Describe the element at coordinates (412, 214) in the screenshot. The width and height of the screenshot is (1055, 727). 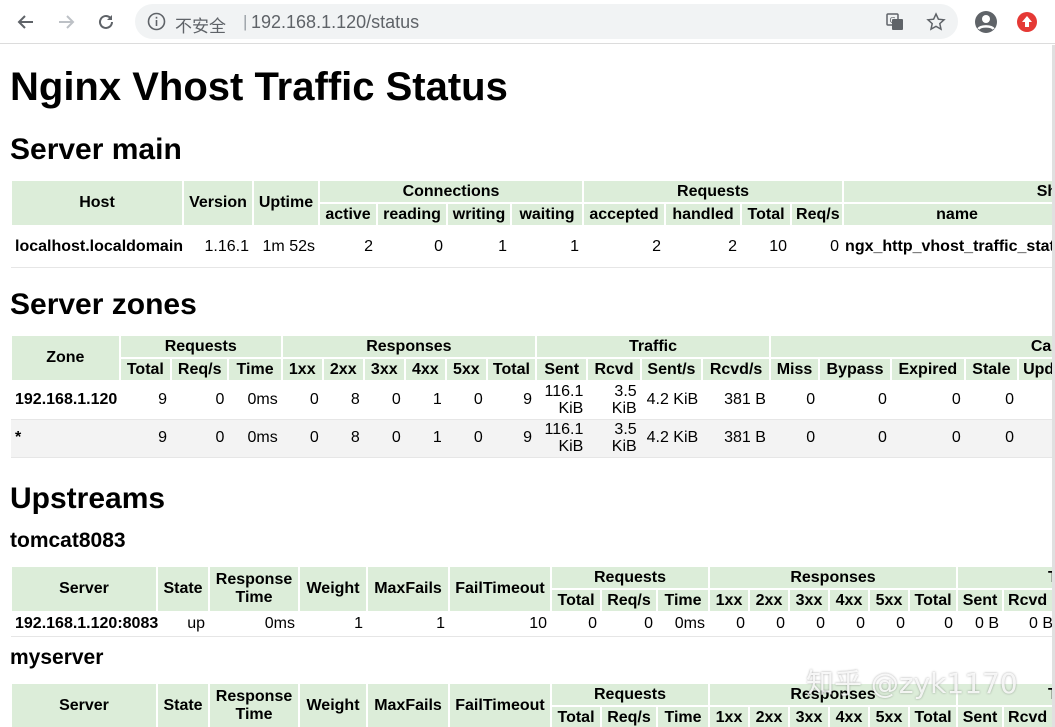
I see `col-reading: reading` at that location.